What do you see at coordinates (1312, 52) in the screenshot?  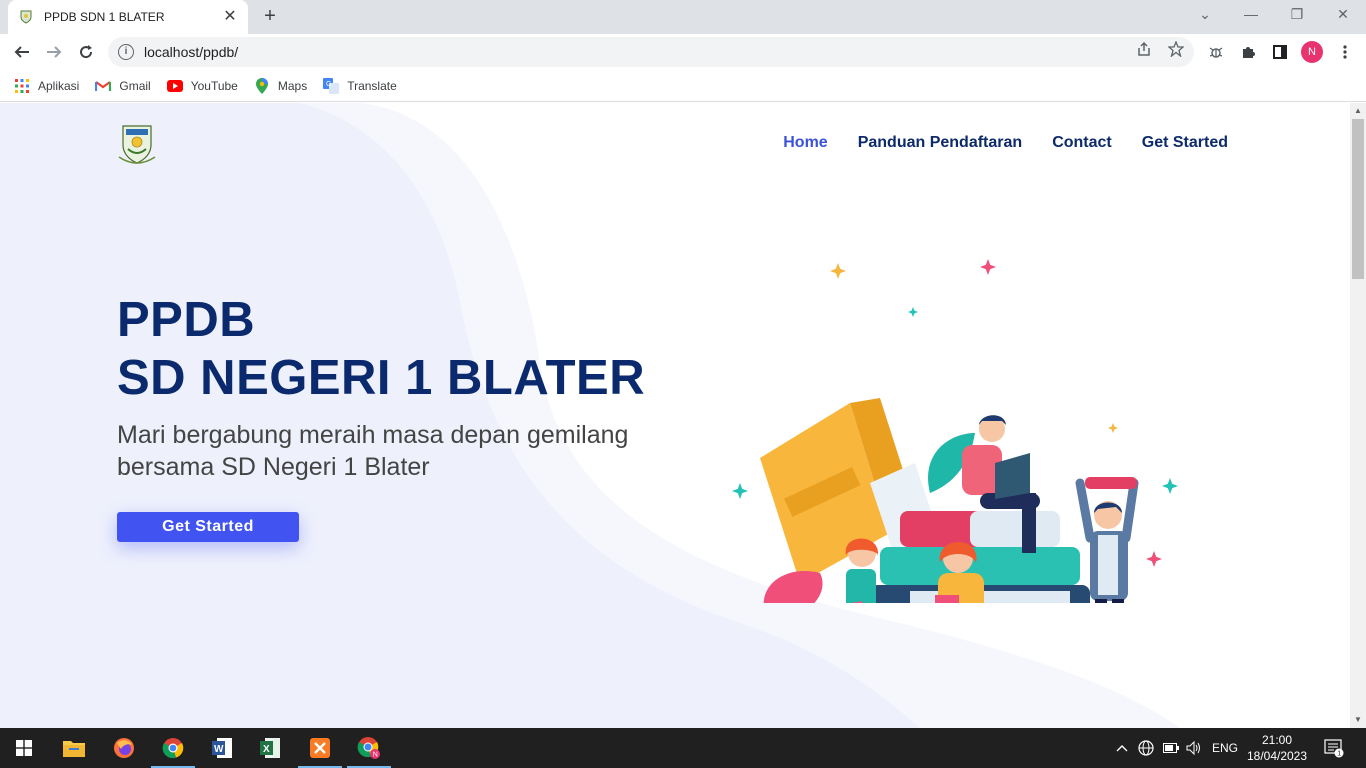 I see `profile-avatar: N` at bounding box center [1312, 52].